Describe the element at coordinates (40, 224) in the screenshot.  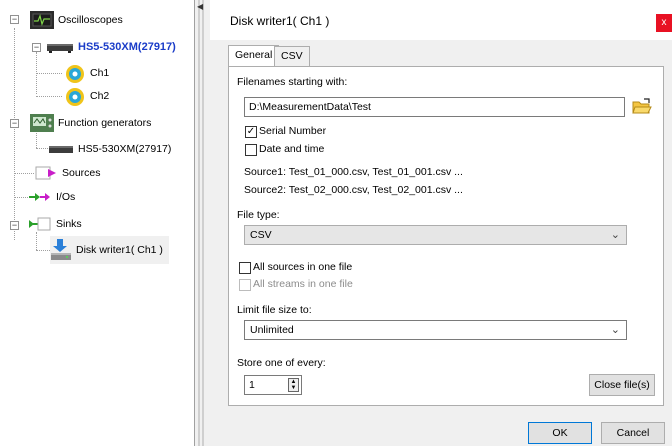
I see `sinks-icon` at that location.